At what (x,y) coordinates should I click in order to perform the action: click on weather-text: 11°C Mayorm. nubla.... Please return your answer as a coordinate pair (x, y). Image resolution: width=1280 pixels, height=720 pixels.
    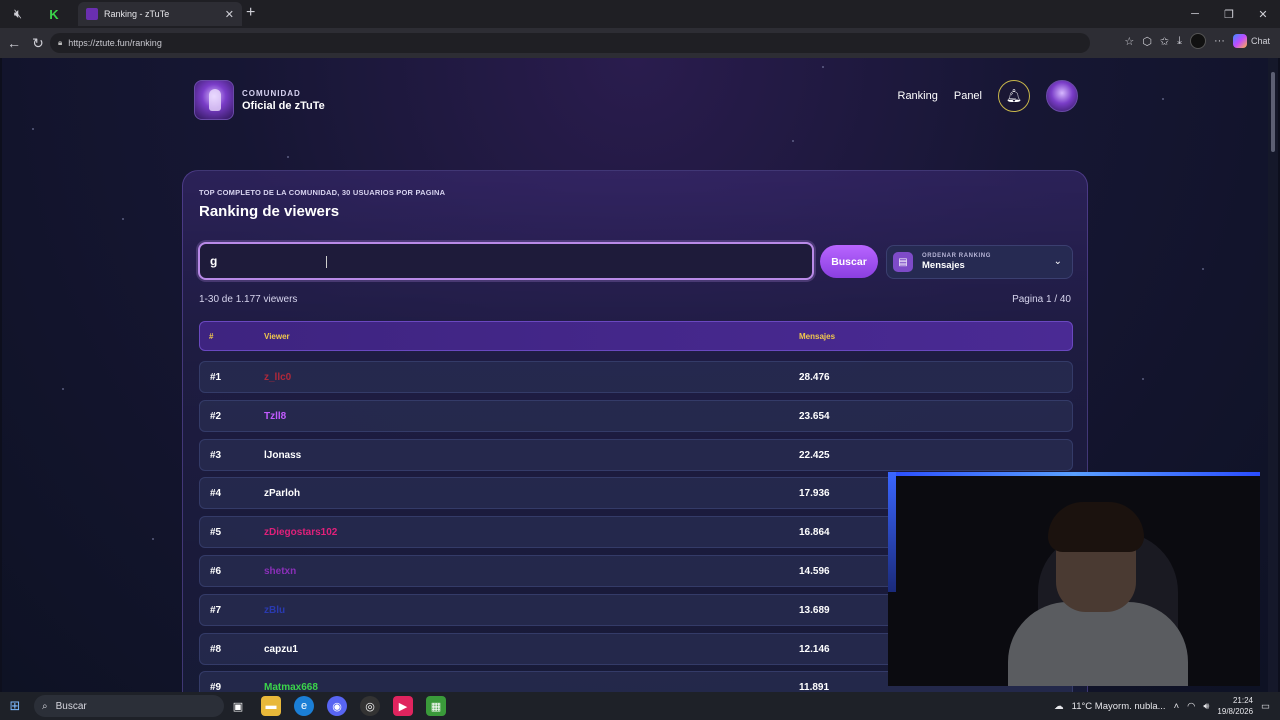
    Looking at the image, I should click on (1119, 706).